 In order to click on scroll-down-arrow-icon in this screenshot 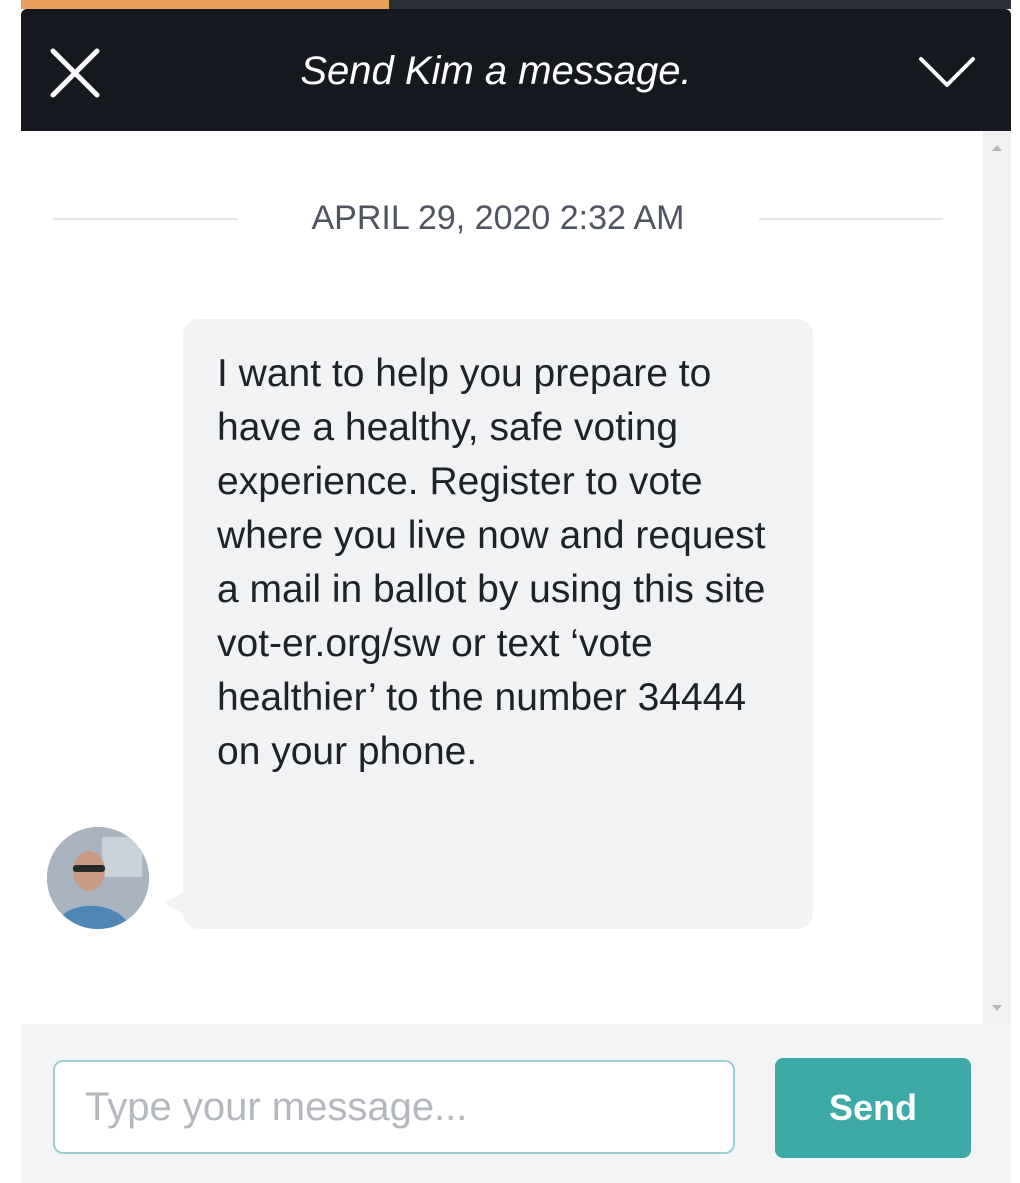, I will do `click(997, 1008)`.